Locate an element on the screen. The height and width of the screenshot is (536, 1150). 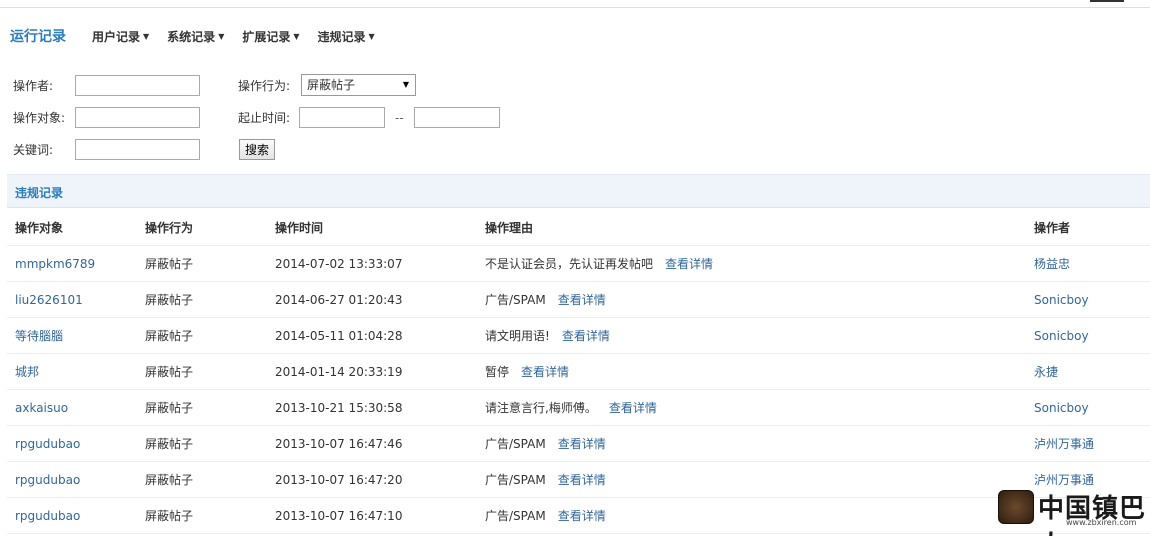
time-cell: 2014-07-02 13:33:07 is located at coordinates (339, 264).